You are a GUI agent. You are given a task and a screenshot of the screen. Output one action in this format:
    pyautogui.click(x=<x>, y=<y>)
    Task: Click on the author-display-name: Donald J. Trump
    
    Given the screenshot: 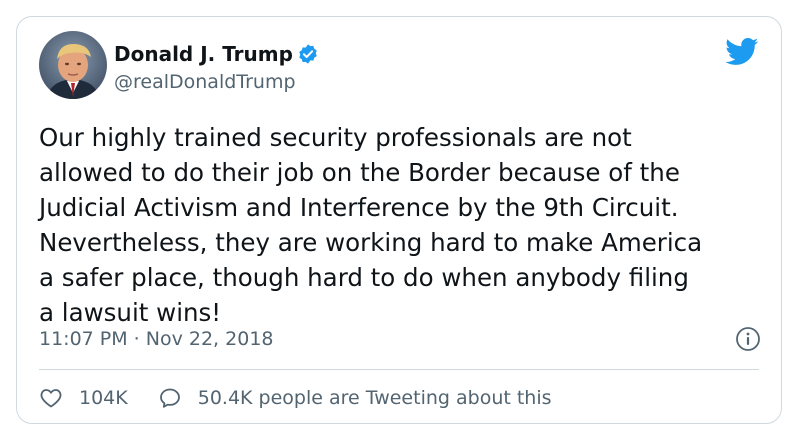 What is the action you would take?
    pyautogui.click(x=216, y=54)
    